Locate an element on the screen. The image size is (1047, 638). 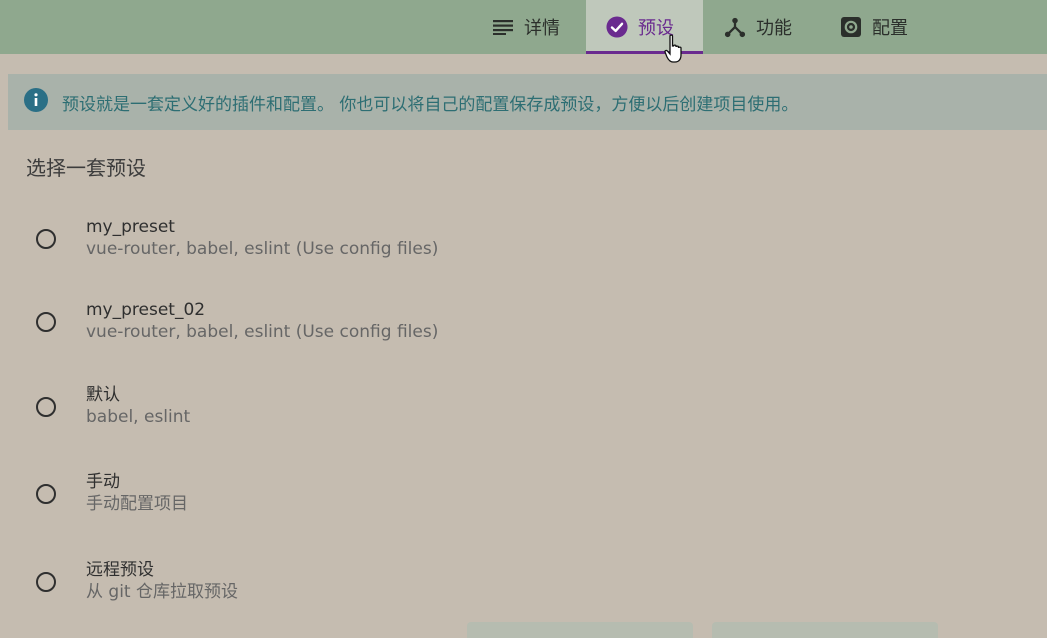
tab-features: 功能 is located at coordinates (758, 27).